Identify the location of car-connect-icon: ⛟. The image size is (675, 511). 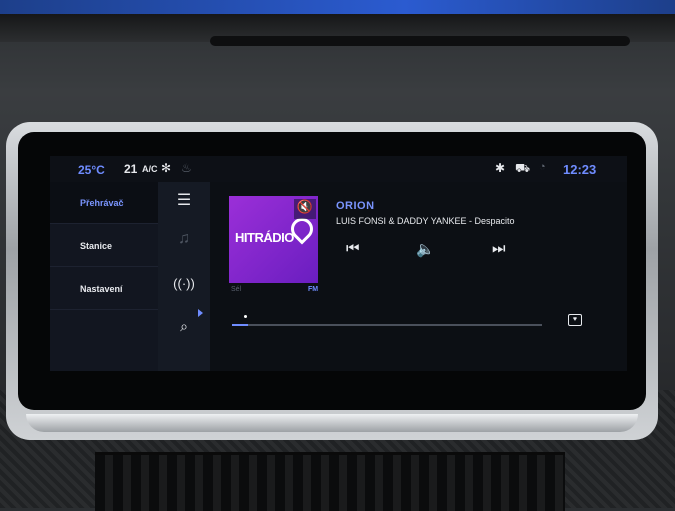
(523, 168).